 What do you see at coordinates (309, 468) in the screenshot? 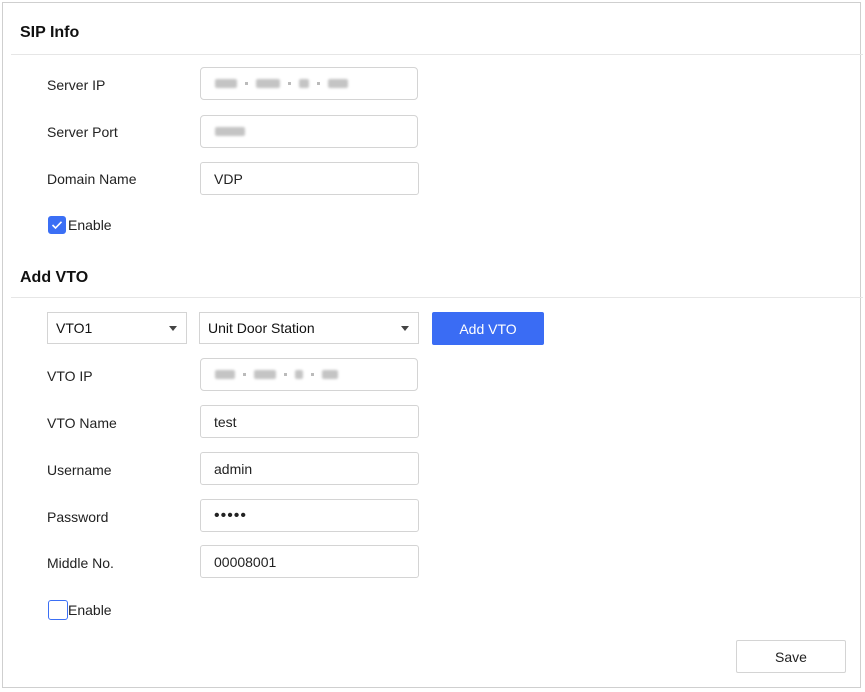
I see `username-input` at bounding box center [309, 468].